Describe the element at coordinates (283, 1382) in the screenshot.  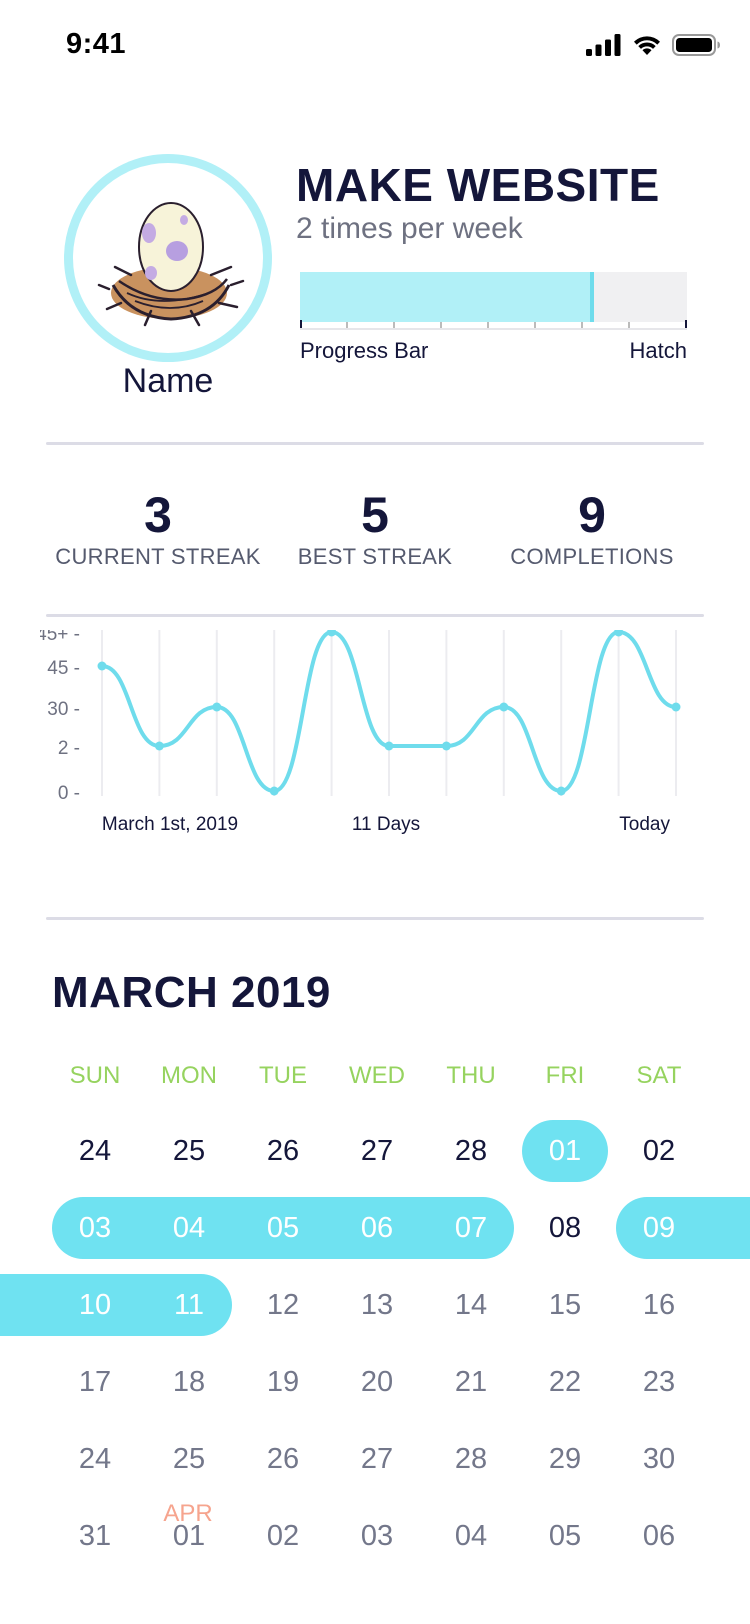
I see `calendar-day: 19` at that location.